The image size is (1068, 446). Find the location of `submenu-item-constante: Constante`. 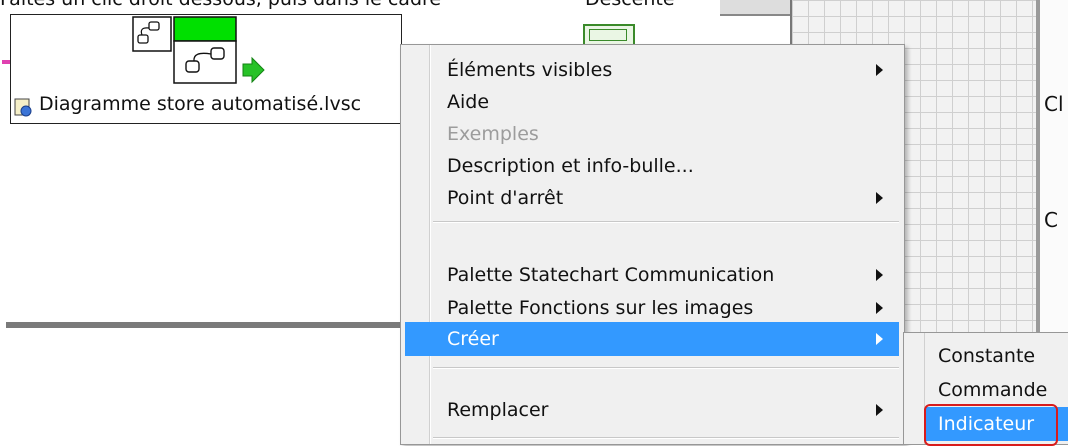

submenu-item-constante: Constante is located at coordinates (997, 356).